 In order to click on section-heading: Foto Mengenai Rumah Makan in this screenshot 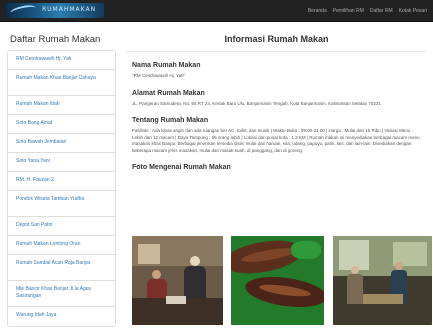, I will do `click(181, 167)`.